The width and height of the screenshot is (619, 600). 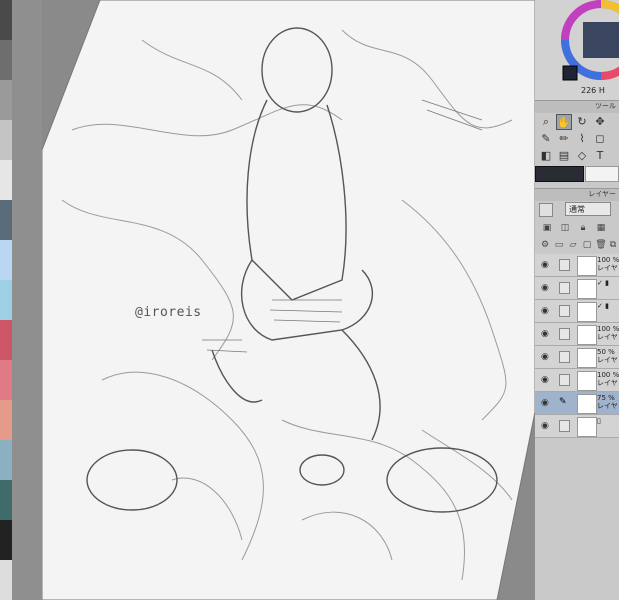 What do you see at coordinates (607, 402) in the screenshot?
I see `layer-label: 75 % レイヤ` at bounding box center [607, 402].